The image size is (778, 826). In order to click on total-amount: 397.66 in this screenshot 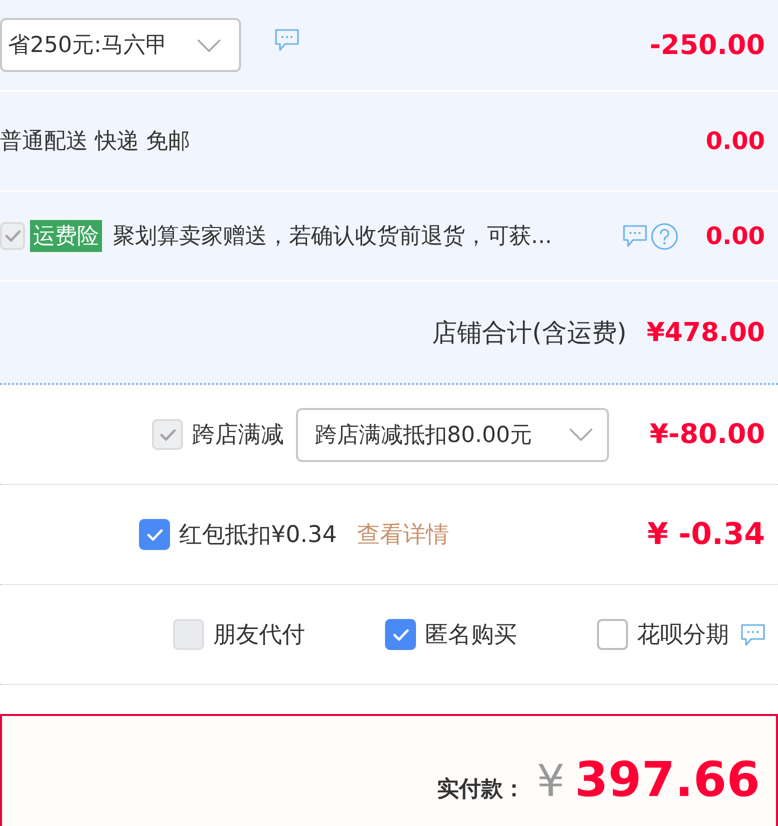, I will do `click(667, 780)`.